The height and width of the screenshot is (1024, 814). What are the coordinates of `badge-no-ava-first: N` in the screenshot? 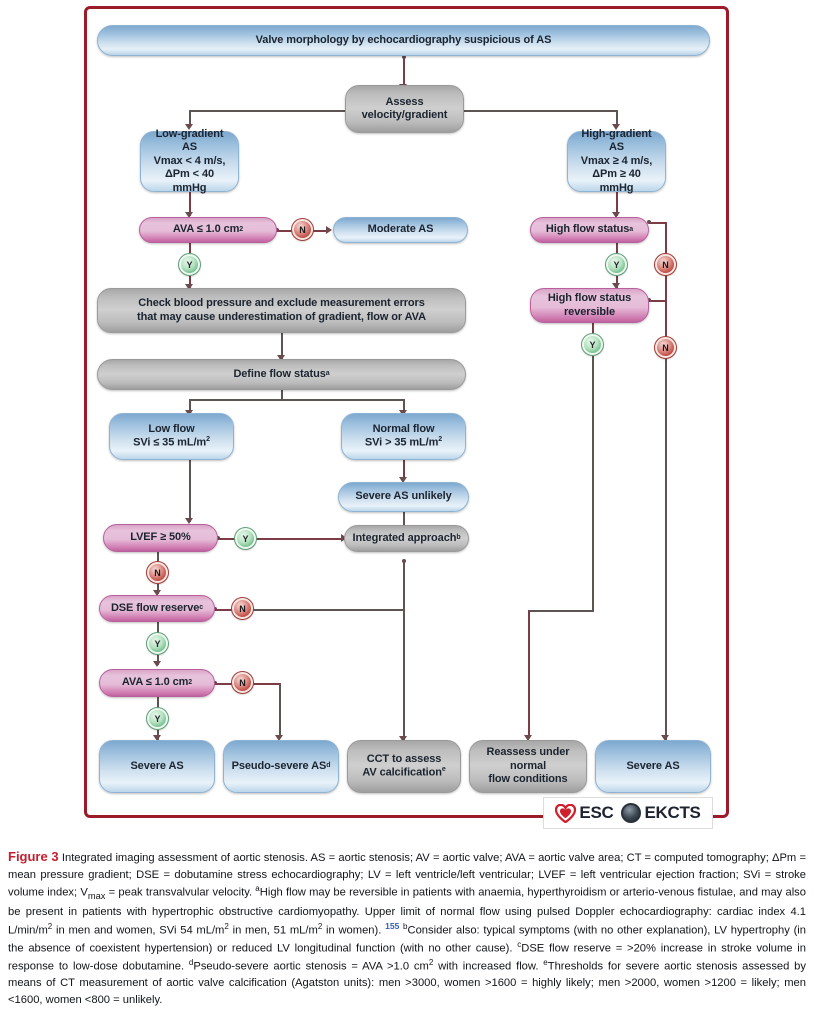 It's located at (302, 229).